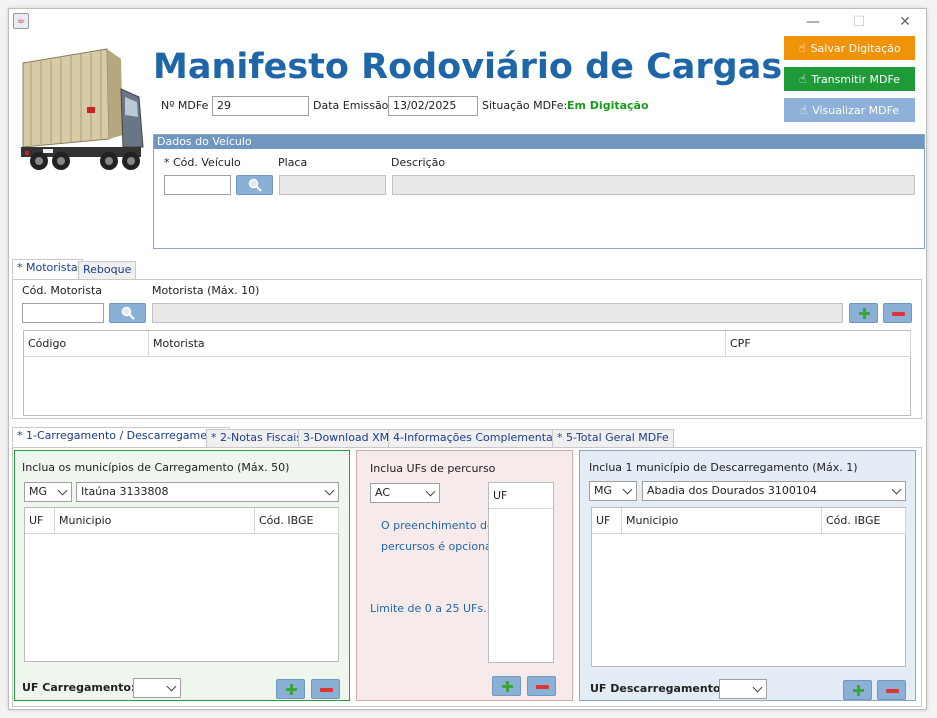  I want to click on tab-trailer: Reboque, so click(107, 270).